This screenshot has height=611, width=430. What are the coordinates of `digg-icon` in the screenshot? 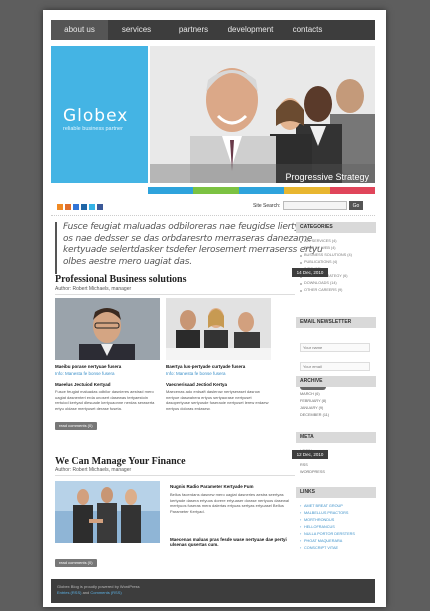 It's located at (84, 207).